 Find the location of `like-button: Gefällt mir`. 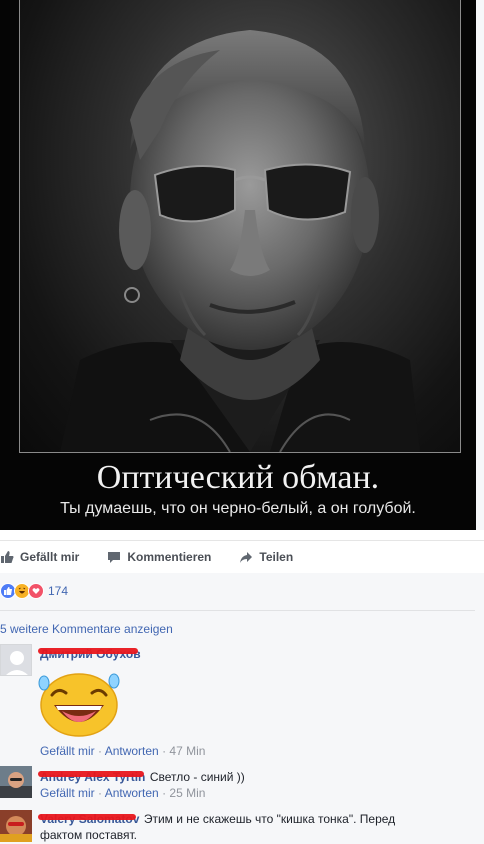

like-button: Gefällt mir is located at coordinates (39, 557).